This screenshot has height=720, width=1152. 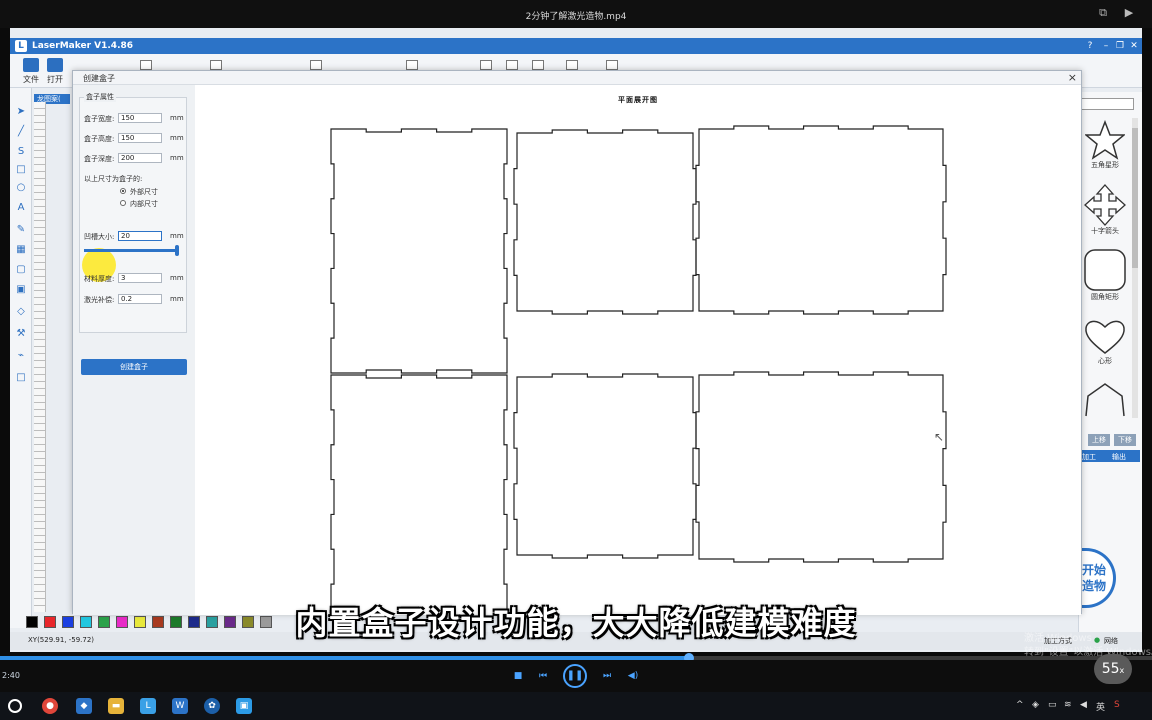 I want to click on folder-icon, so click(x=31, y=65).